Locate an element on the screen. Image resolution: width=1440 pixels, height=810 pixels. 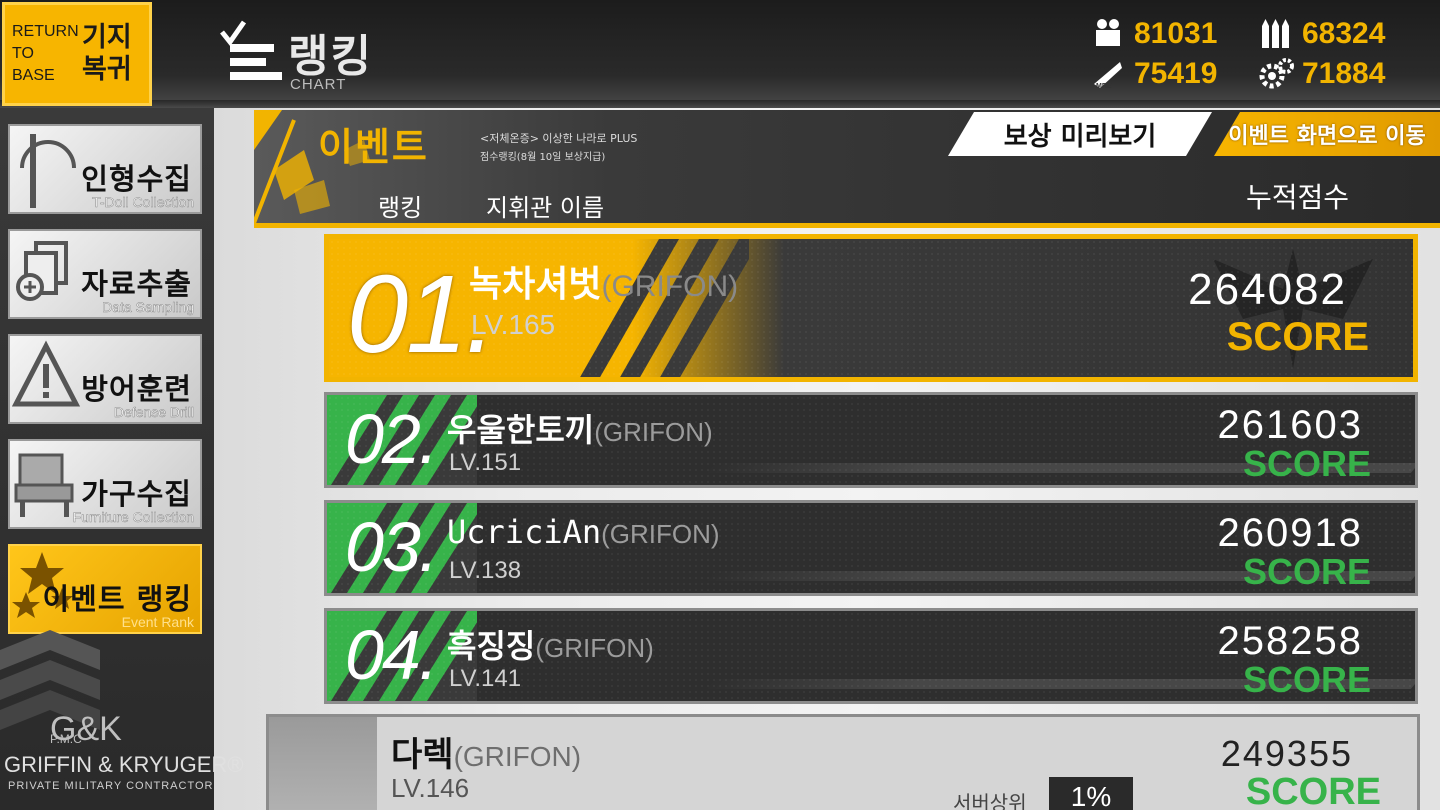
row-score: 258258 is located at coordinates (1290, 641).